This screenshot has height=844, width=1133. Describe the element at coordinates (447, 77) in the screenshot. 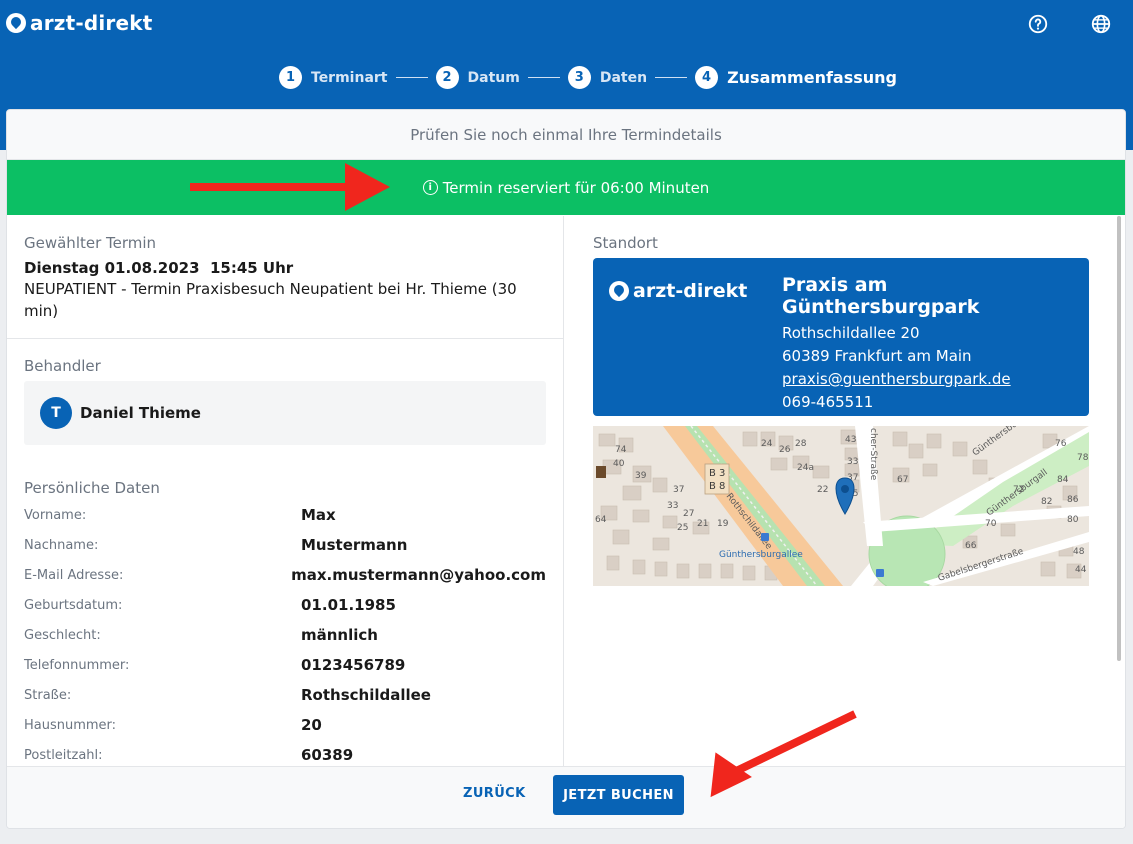

I see `step-number: 2` at that location.